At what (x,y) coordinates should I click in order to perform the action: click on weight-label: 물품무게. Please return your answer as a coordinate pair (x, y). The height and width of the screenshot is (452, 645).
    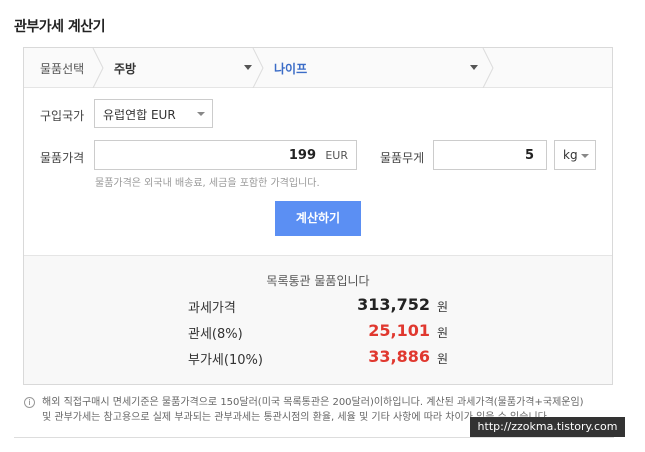
    Looking at the image, I should click on (402, 158).